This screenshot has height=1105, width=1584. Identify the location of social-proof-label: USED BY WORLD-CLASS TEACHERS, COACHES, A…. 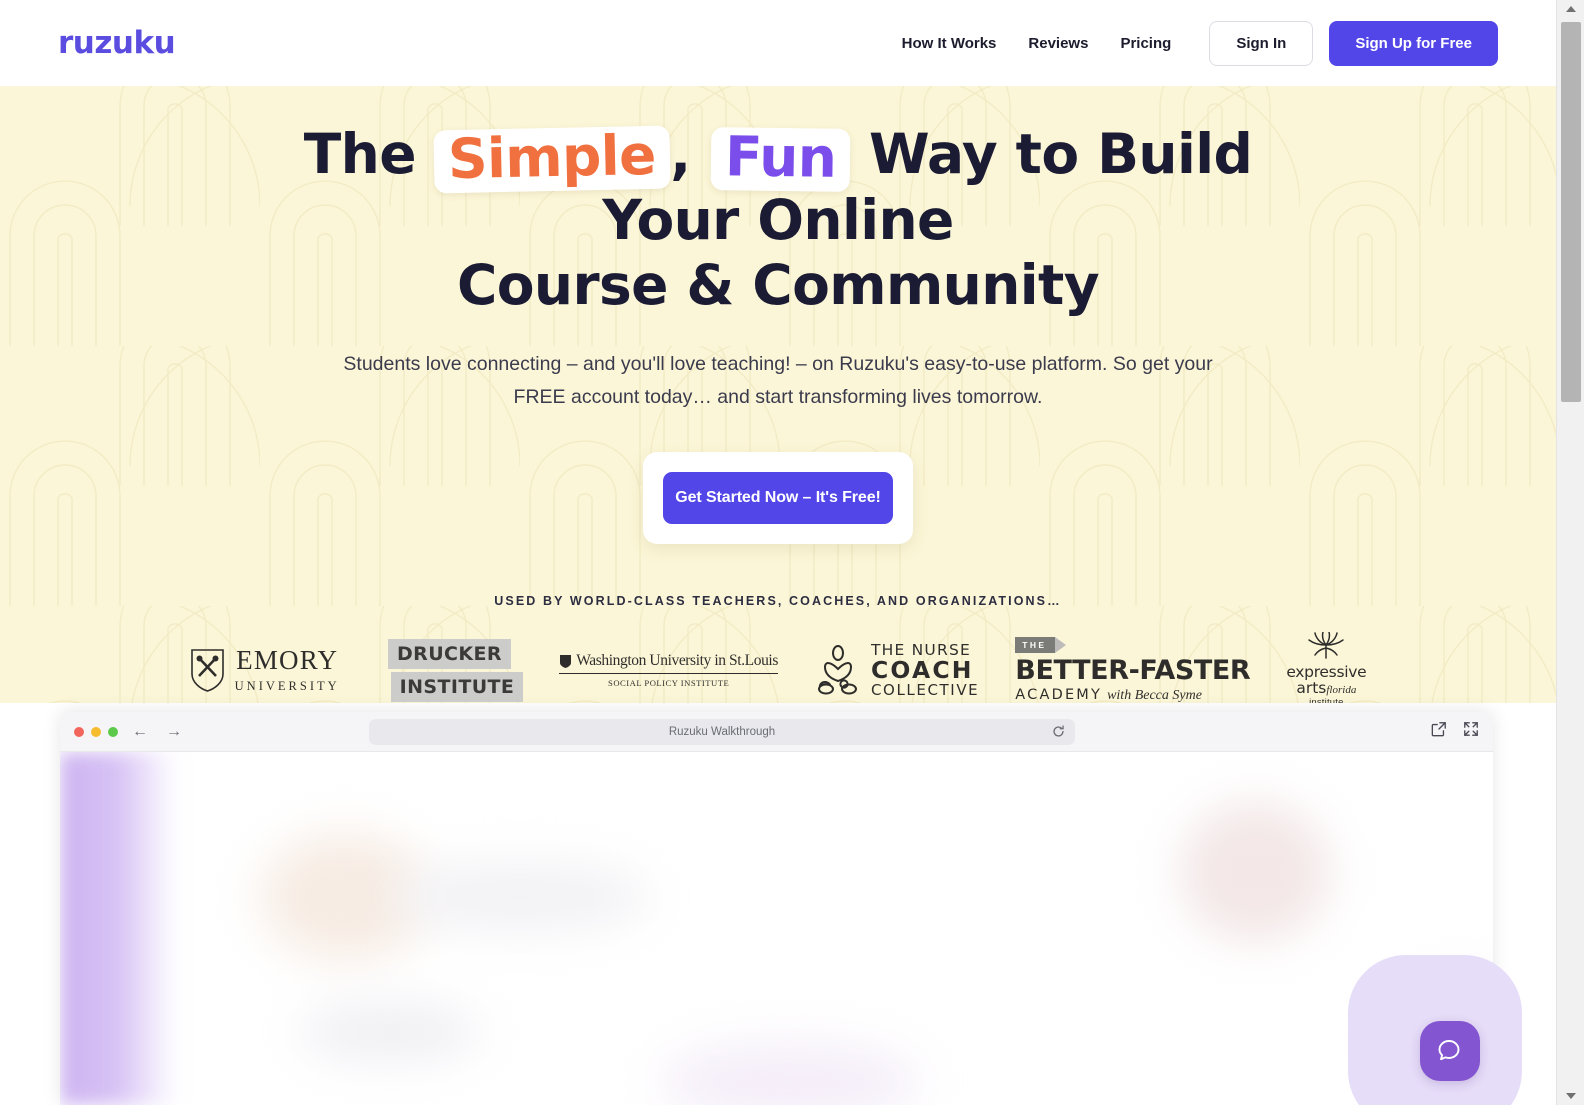
(778, 601).